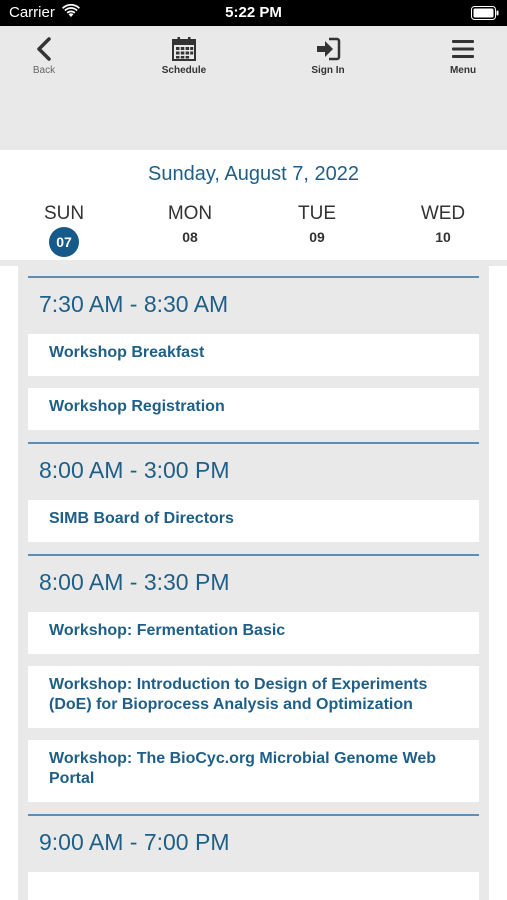  Describe the element at coordinates (443, 237) in the screenshot. I see `day-number: 10` at that location.